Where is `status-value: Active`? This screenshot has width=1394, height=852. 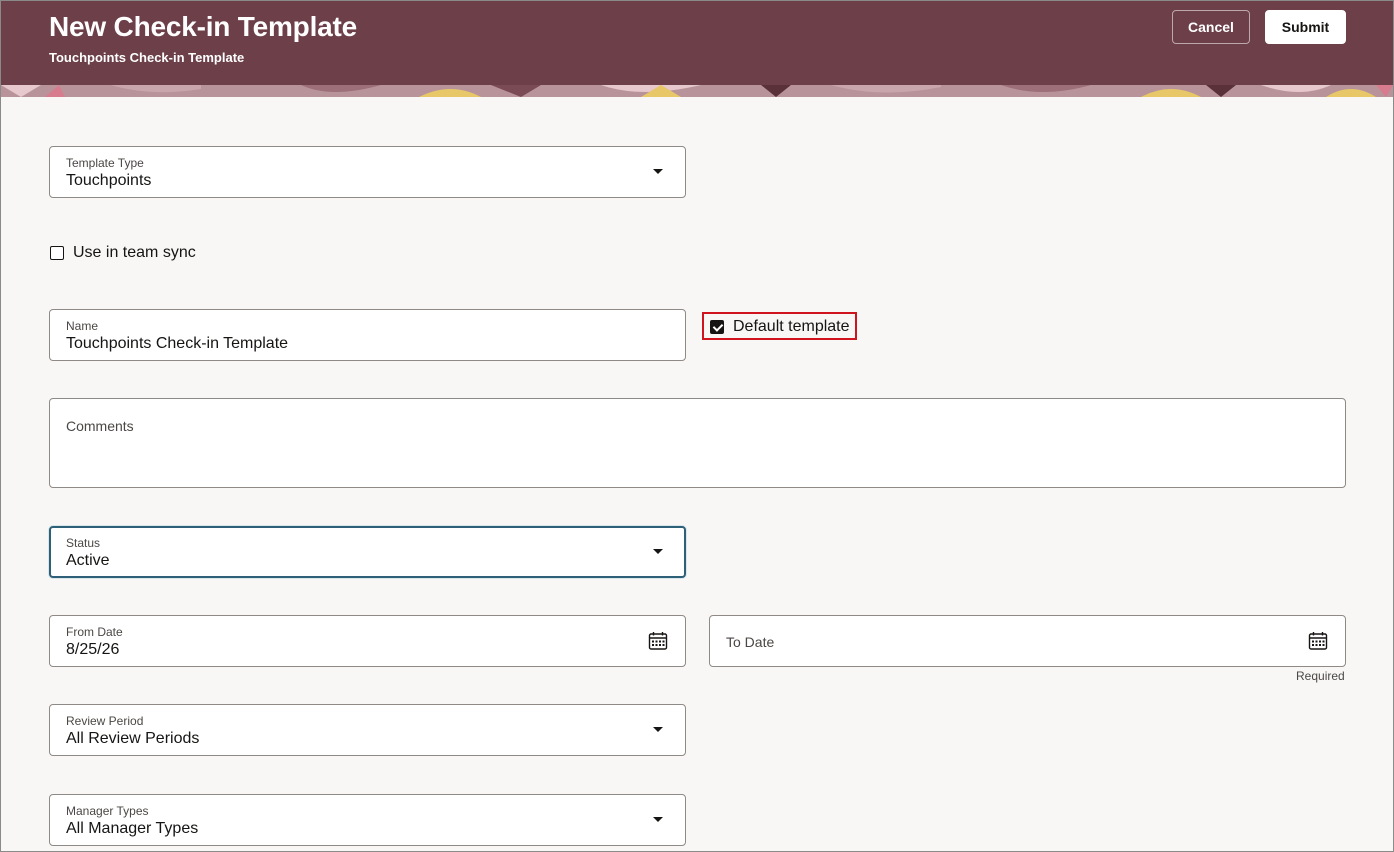
status-value: Active is located at coordinates (88, 560).